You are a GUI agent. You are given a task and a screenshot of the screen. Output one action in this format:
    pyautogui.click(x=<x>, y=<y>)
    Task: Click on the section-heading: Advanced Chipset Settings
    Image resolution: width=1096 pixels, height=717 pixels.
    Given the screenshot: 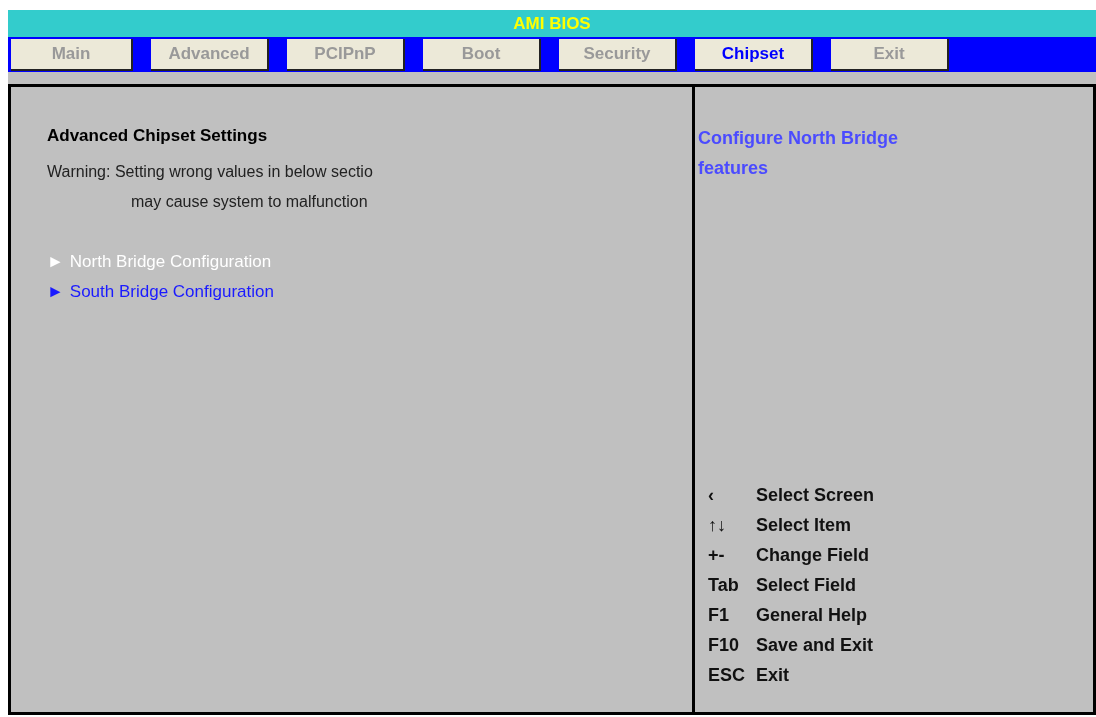 What is the action you would take?
    pyautogui.click(x=158, y=136)
    